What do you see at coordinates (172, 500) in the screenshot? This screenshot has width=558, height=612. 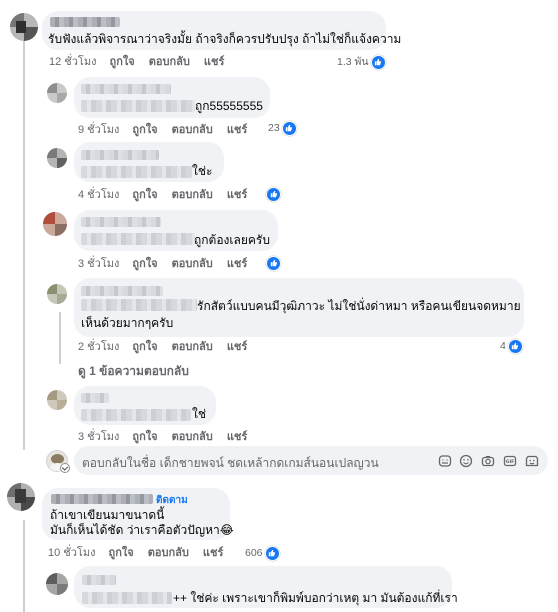 I see `follow-badge: ติดตาม` at bounding box center [172, 500].